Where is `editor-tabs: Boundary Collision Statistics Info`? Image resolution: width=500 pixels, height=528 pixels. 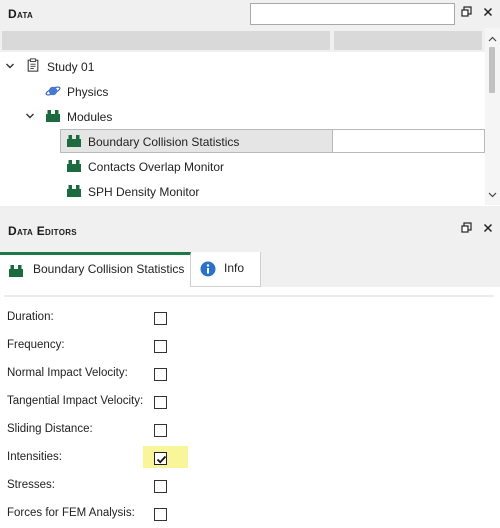 editor-tabs: Boundary Collision Statistics Info is located at coordinates (250, 269).